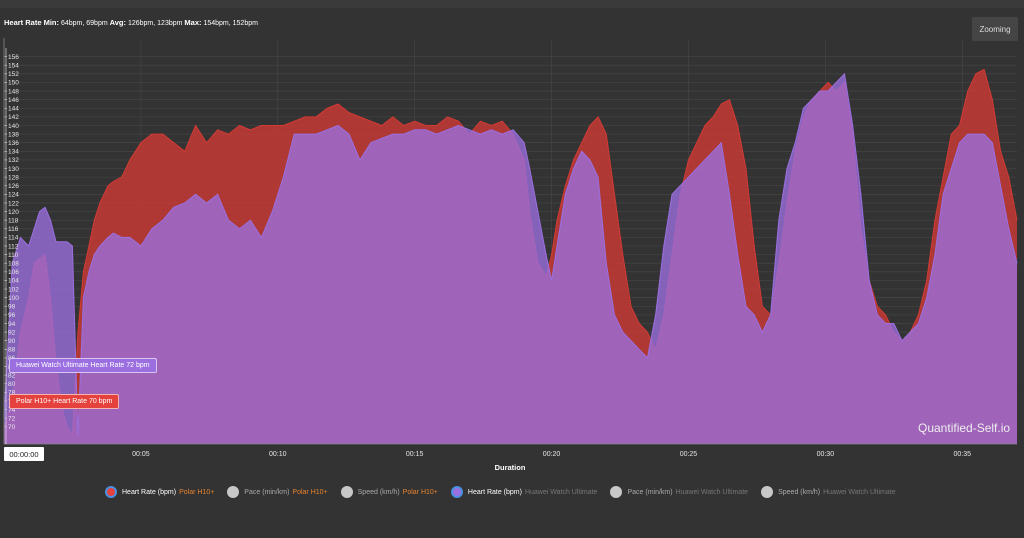  I want to click on y-tick-label: 140, so click(13, 126).